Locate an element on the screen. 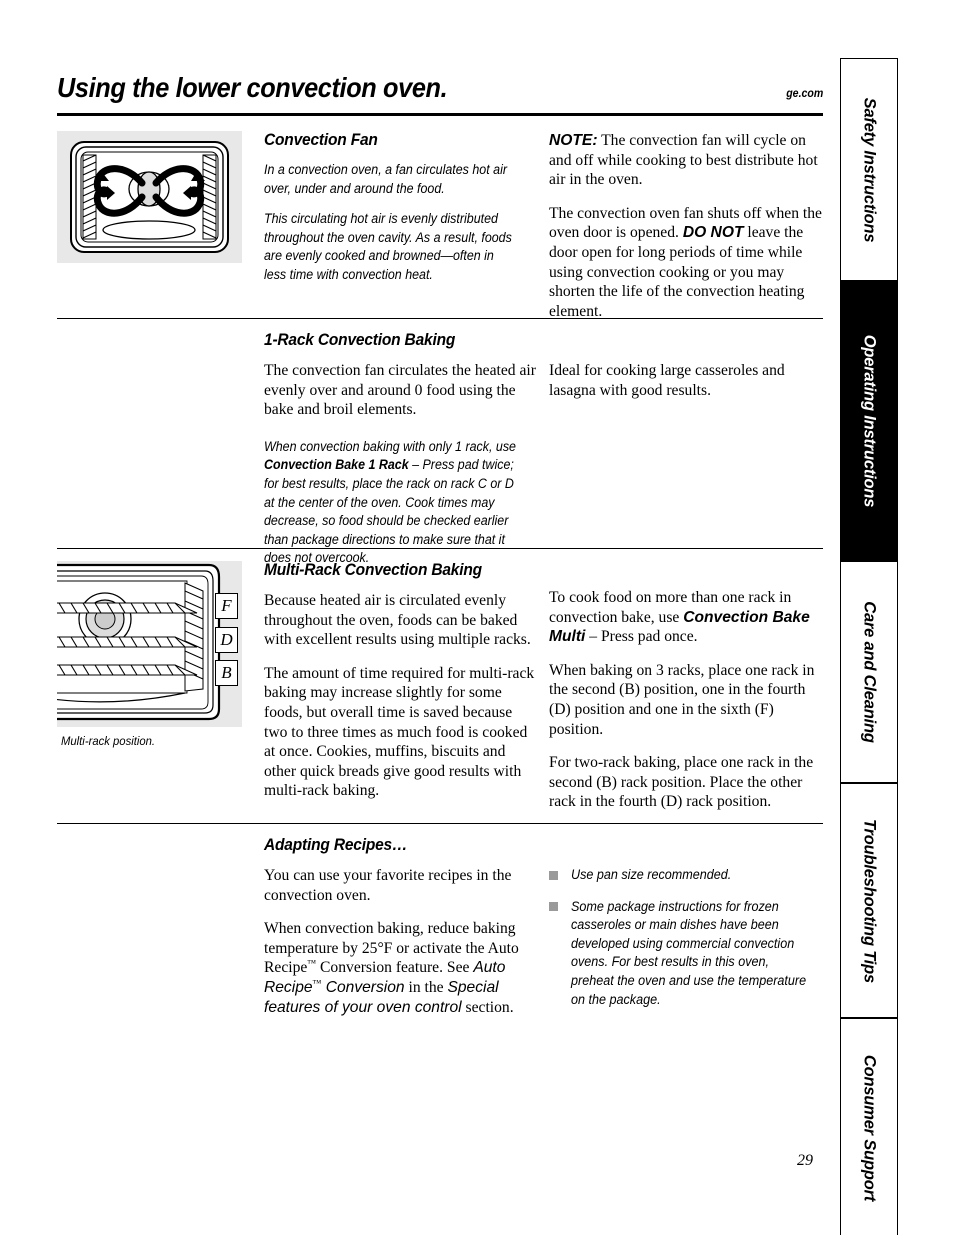  adapting-p3: in the is located at coordinates (426, 987).